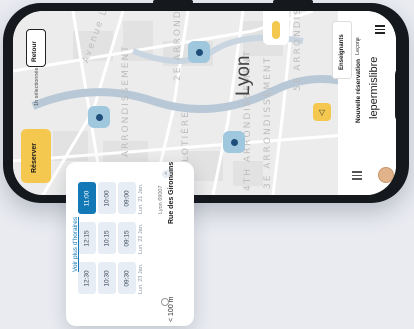  Describe the element at coordinates (127, 238) in the screenshot. I see `time-slot: 09:15` at that location.